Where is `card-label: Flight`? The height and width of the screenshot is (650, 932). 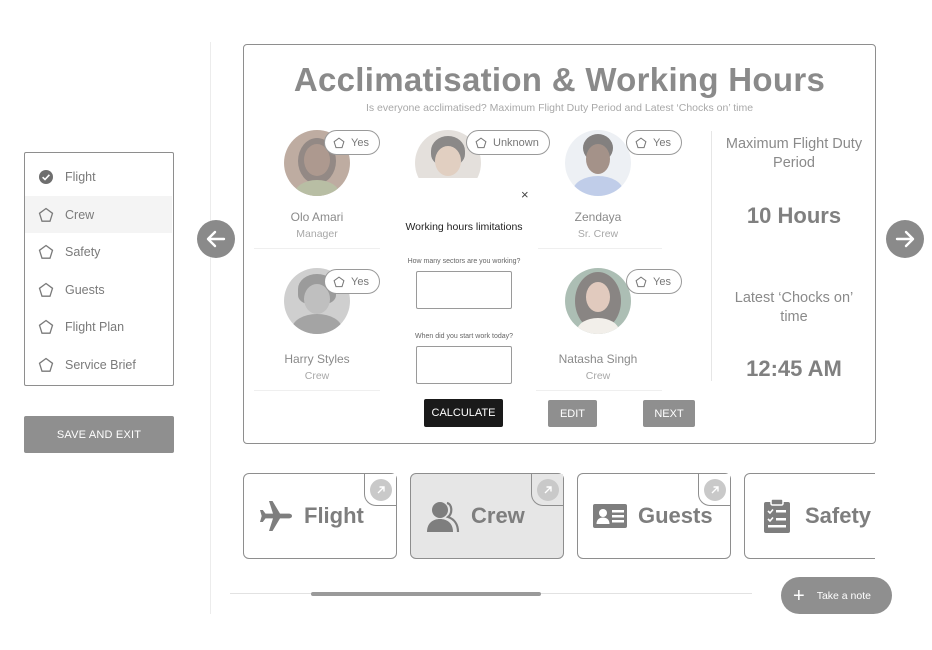
card-label: Flight is located at coordinates (334, 515).